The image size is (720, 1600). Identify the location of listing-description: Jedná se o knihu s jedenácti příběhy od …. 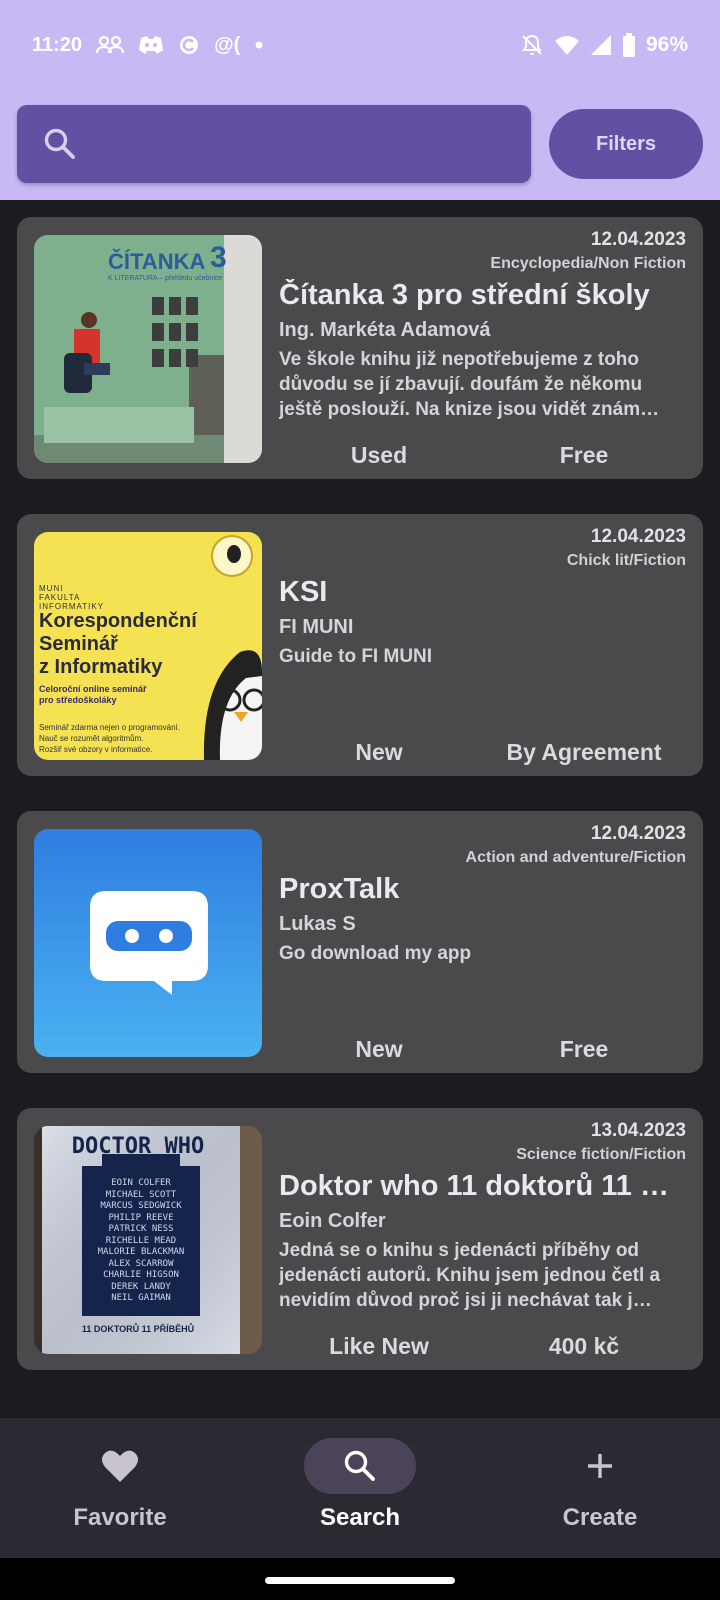
(470, 1275).